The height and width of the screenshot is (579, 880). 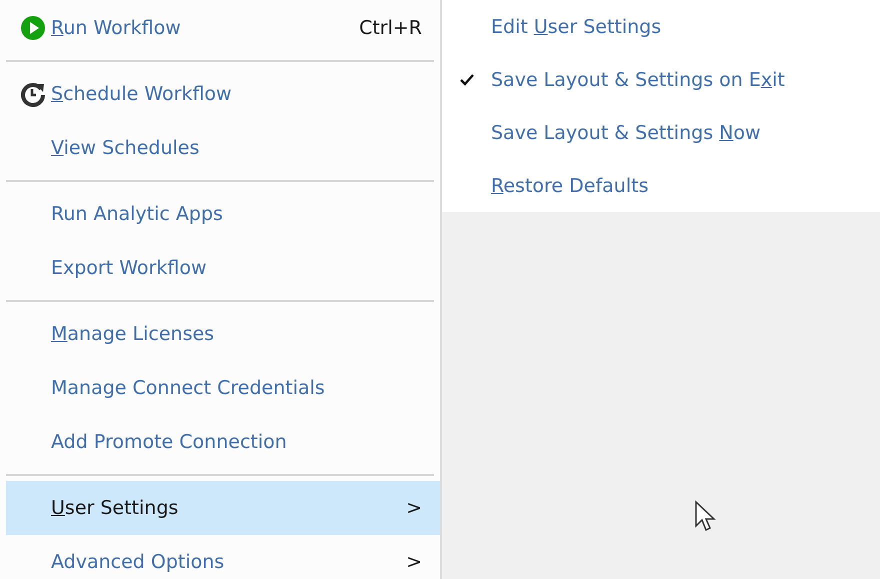 I want to click on mouse-pointer-icon, so click(x=705, y=517).